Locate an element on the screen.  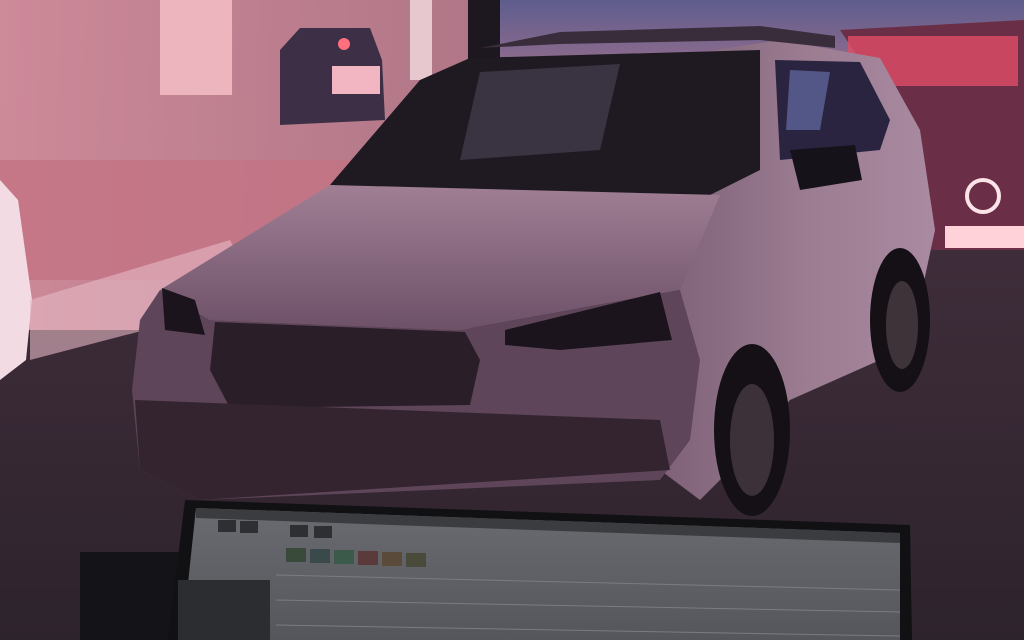
laptop-stand is located at coordinates (130, 596).